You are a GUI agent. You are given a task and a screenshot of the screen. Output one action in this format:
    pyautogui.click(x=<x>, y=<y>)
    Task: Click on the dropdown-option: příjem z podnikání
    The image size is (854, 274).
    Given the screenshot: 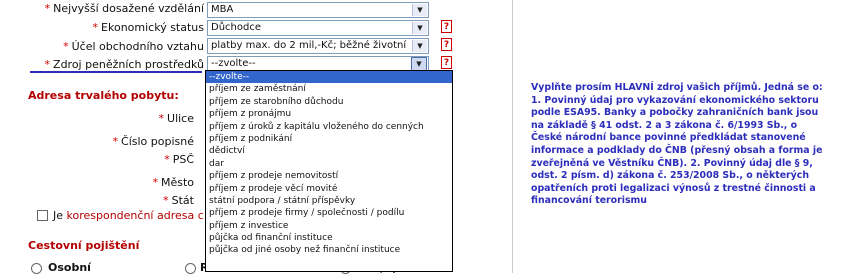 What is the action you would take?
    pyautogui.click(x=329, y=139)
    